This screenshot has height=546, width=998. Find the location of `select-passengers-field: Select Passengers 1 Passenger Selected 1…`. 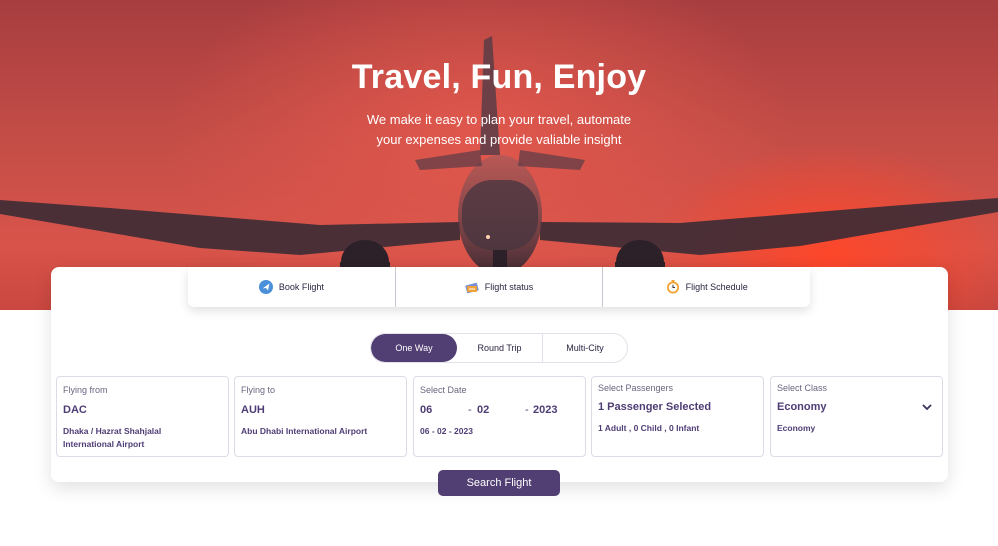

select-passengers-field: Select Passengers 1 Passenger Selected 1… is located at coordinates (677, 416).